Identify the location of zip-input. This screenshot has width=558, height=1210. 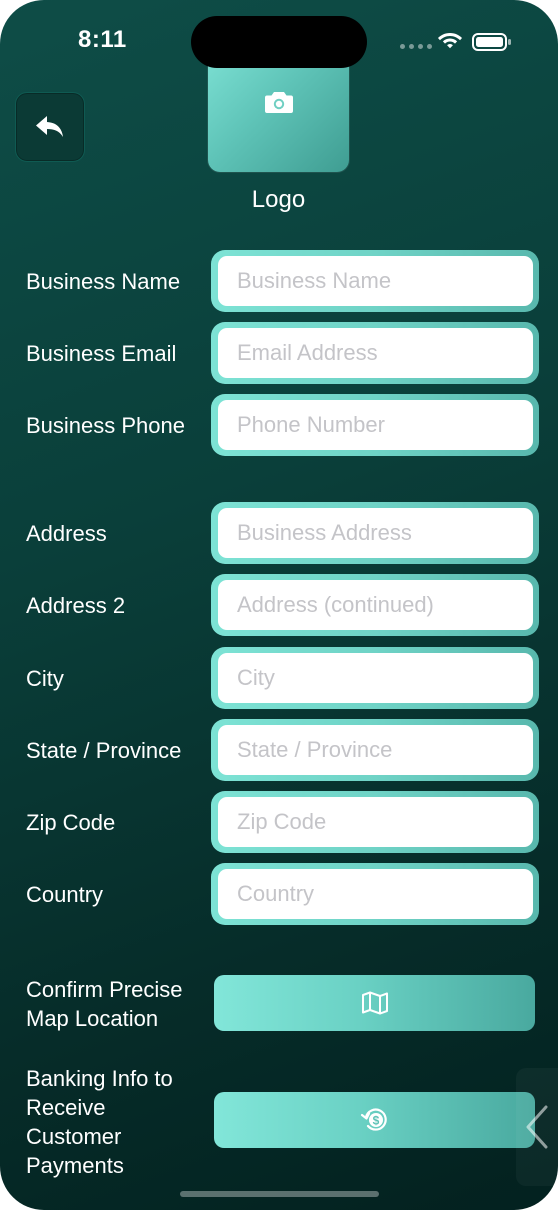
(375, 822).